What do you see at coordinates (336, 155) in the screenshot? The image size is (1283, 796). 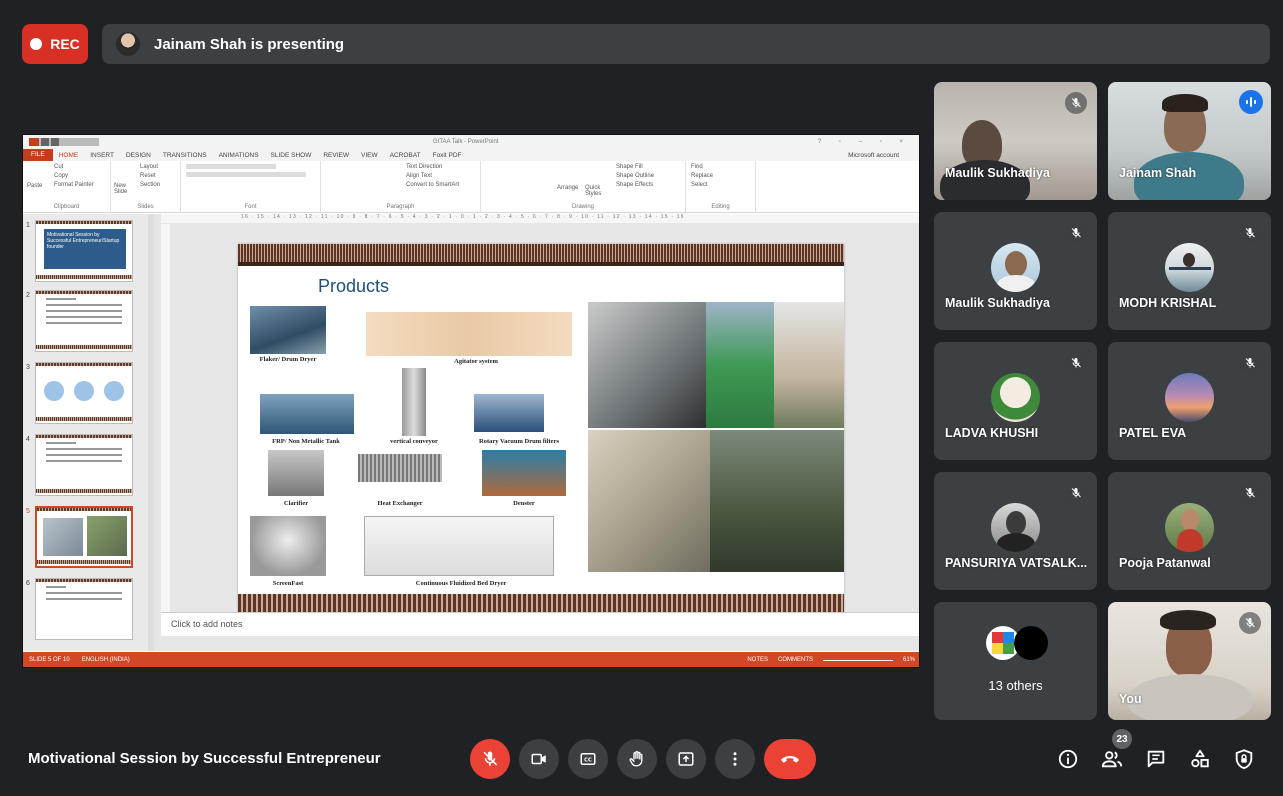 I see `tab-review: REVIEW` at bounding box center [336, 155].